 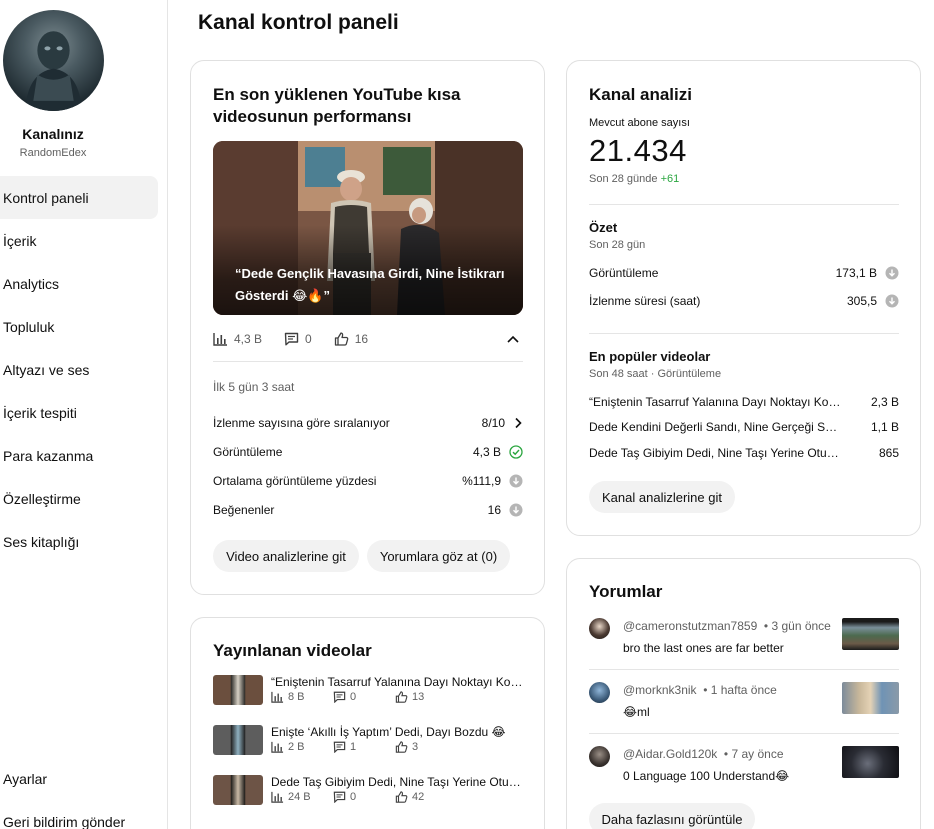 What do you see at coordinates (623, 179) in the screenshot?
I see `subscriber-period: Son 28 günde` at bounding box center [623, 179].